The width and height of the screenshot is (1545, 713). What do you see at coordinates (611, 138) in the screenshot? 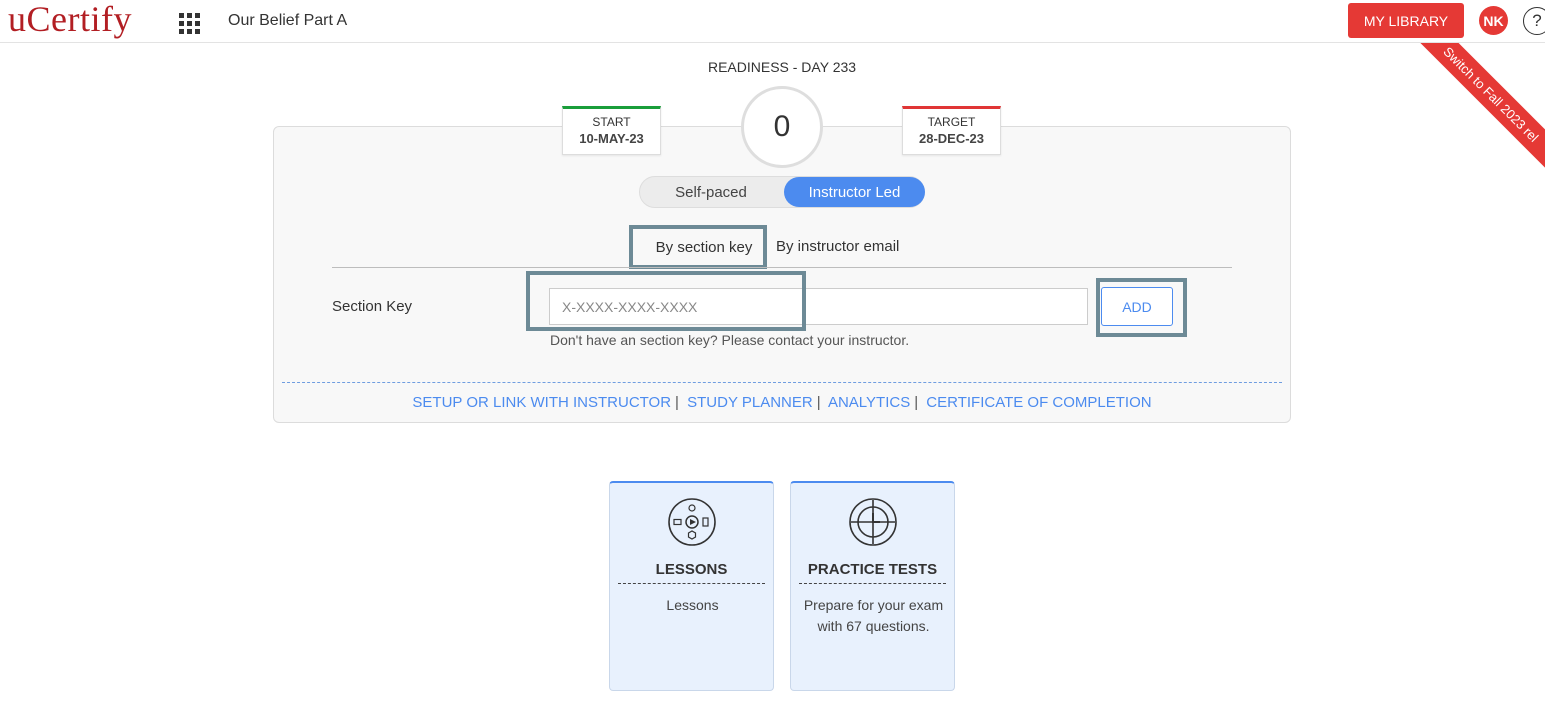
I see `start-date: 10-MAY-23` at bounding box center [611, 138].